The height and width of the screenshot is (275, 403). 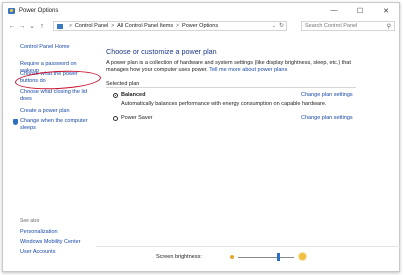 I want to click on window-title: Power Options, so click(x=39, y=10).